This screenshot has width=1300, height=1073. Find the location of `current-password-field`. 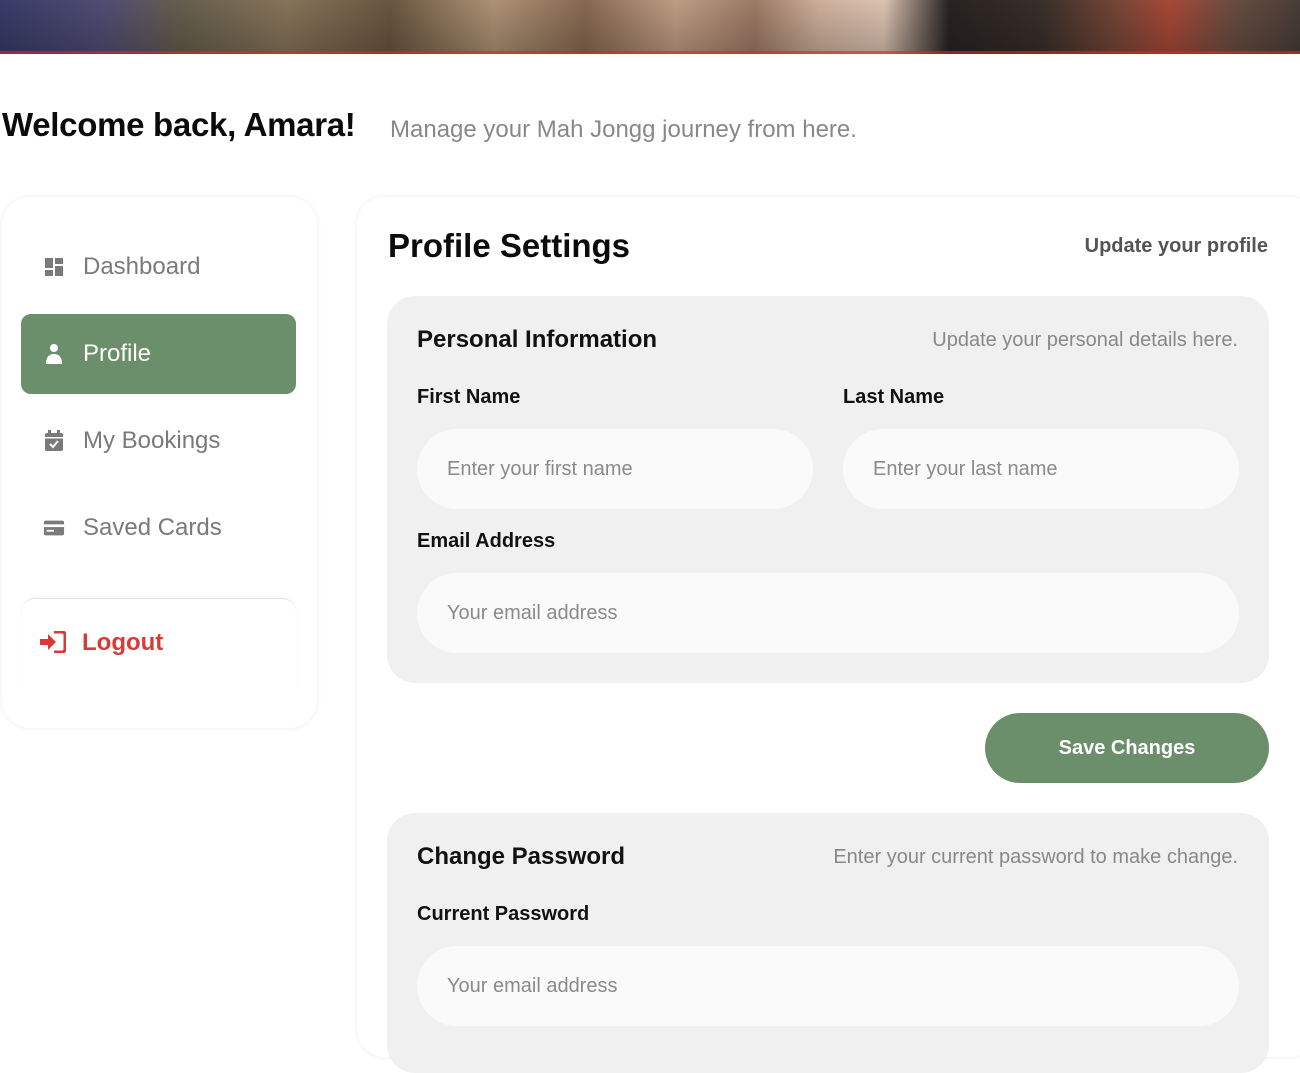

current-password-field is located at coordinates (828, 986).